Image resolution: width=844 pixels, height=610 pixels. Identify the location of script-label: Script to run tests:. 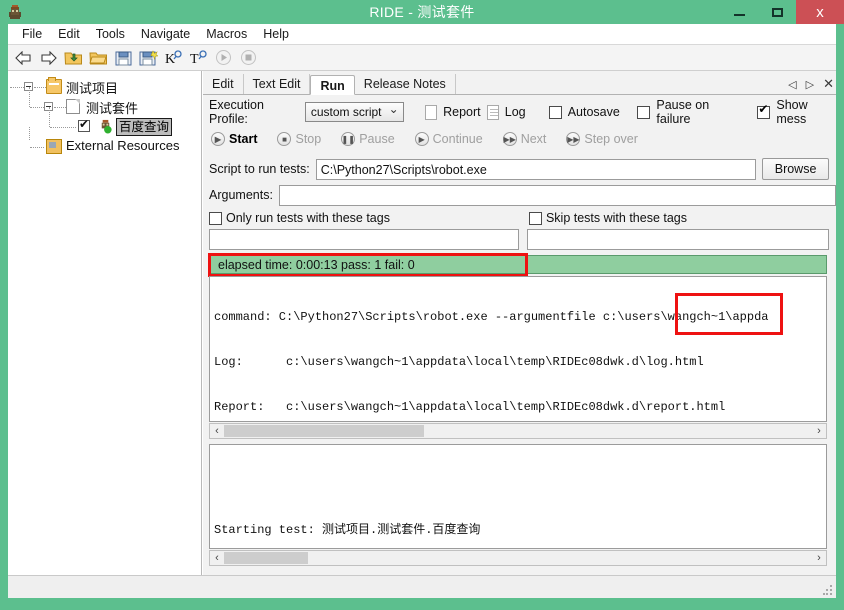
(259, 169).